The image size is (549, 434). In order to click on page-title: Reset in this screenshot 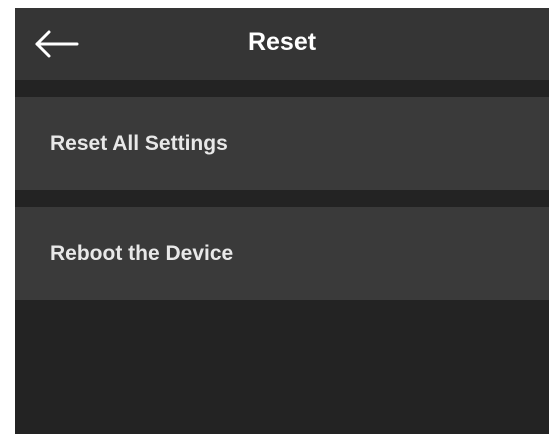, I will do `click(282, 42)`.